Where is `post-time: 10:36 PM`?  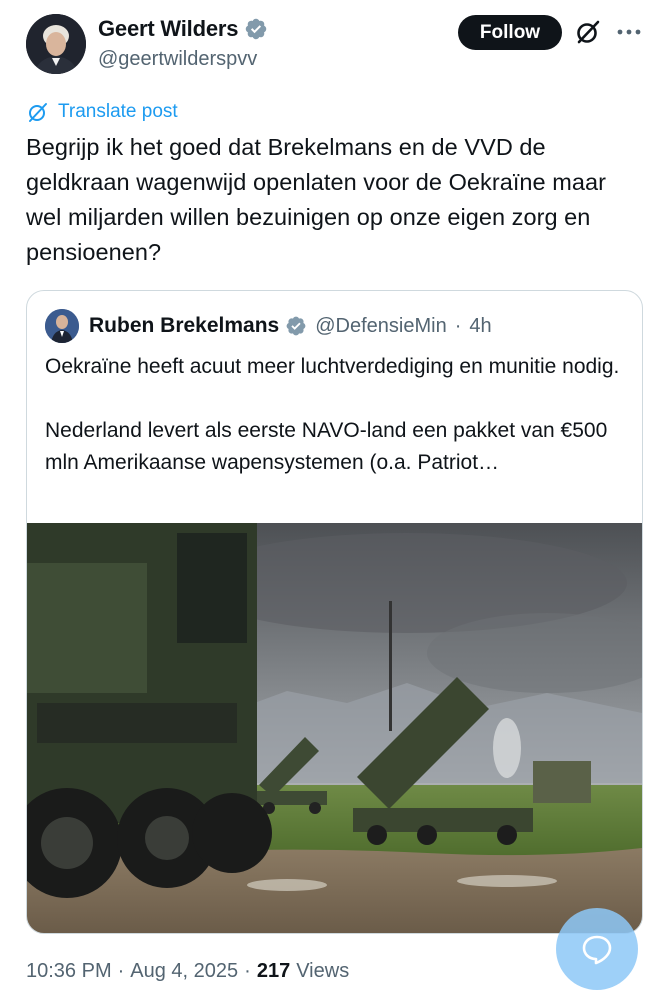 post-time: 10:36 PM is located at coordinates (69, 971).